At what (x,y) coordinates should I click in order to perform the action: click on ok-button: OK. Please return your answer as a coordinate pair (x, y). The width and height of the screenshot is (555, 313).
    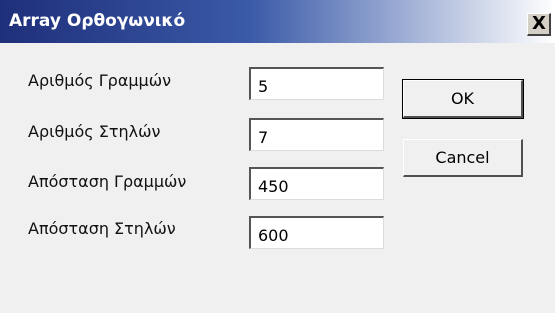
    Looking at the image, I should click on (463, 99).